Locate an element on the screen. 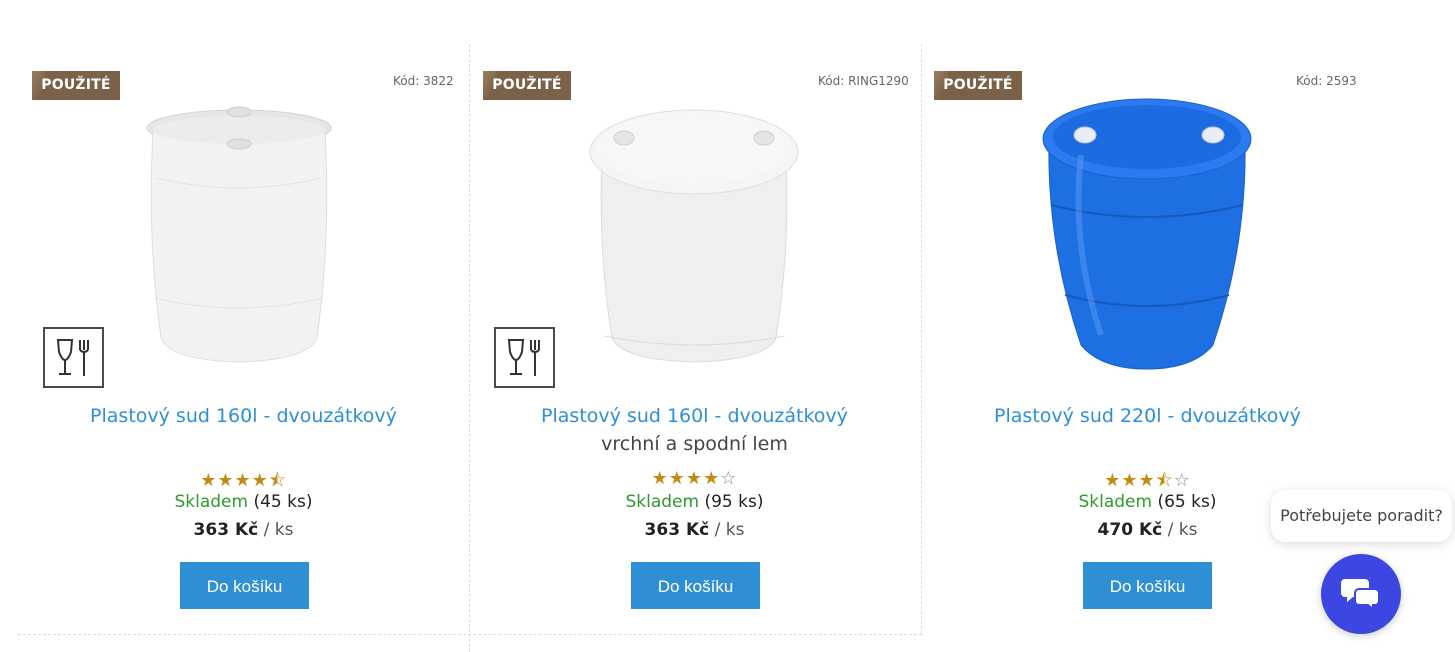 Image resolution: width=1455 pixels, height=652 pixels. stars-glyphs: ★★★★☆ is located at coordinates (694, 478).